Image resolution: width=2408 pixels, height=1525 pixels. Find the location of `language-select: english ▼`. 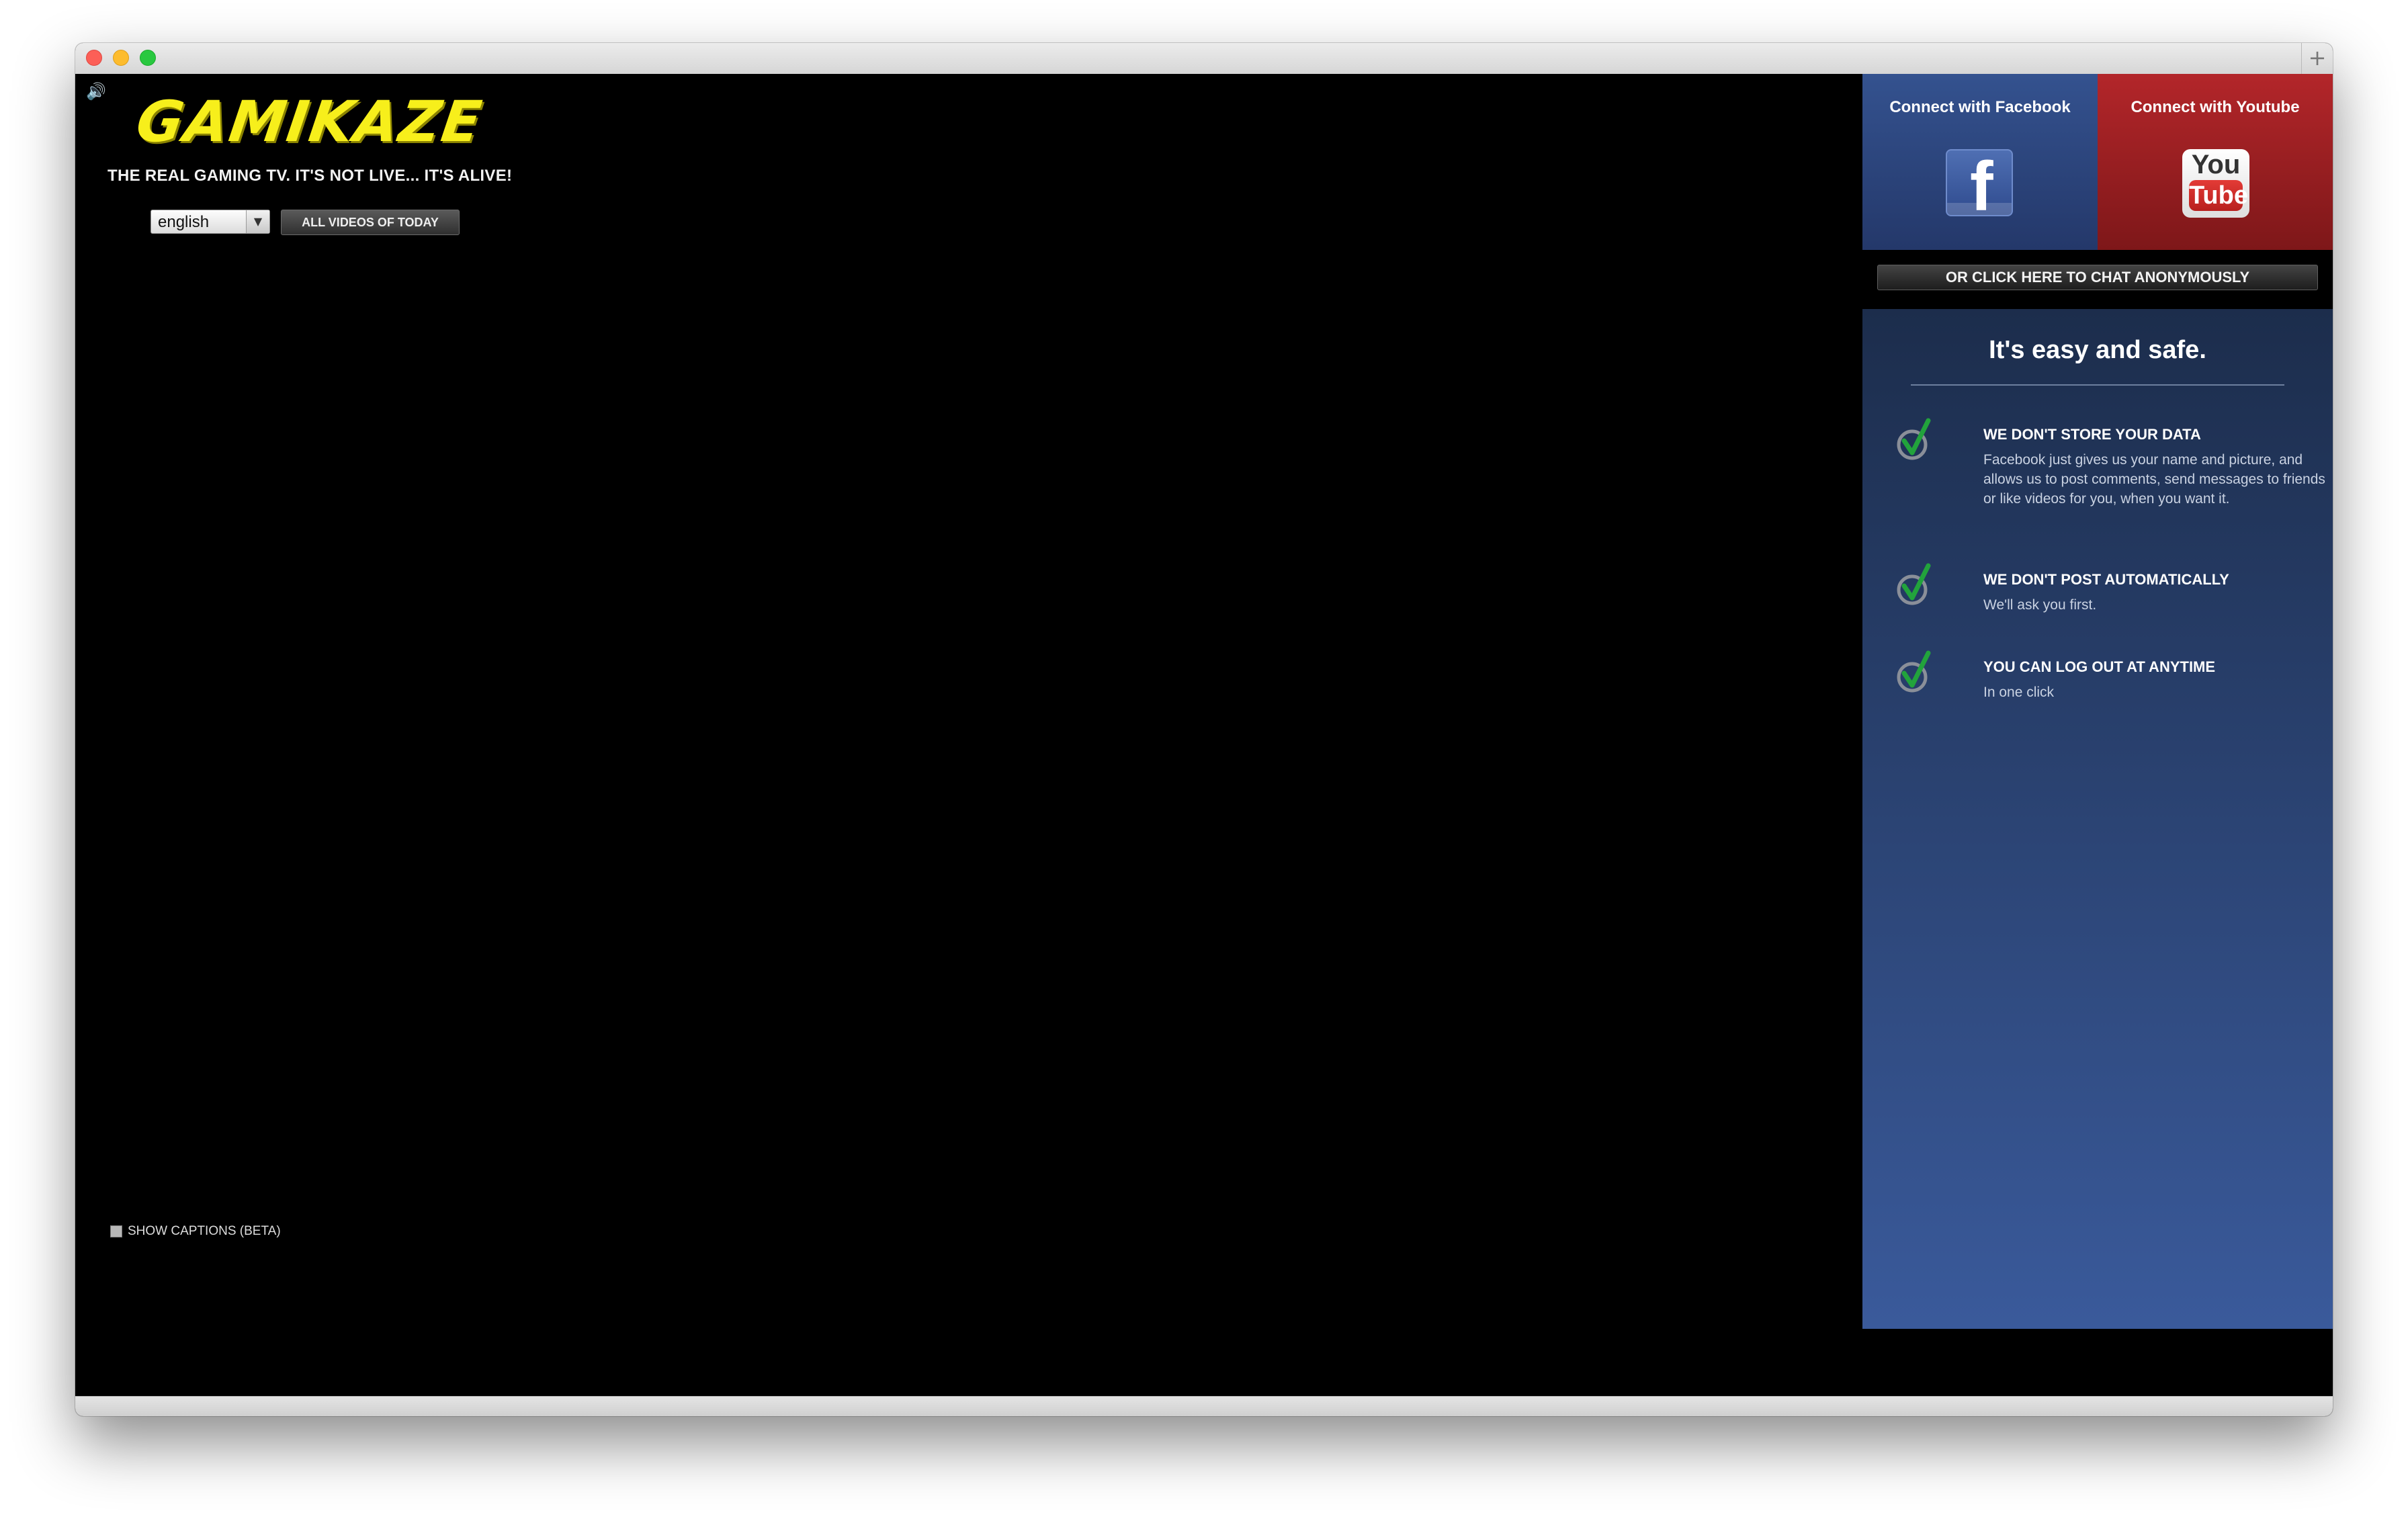

language-select: english ▼ is located at coordinates (210, 222).